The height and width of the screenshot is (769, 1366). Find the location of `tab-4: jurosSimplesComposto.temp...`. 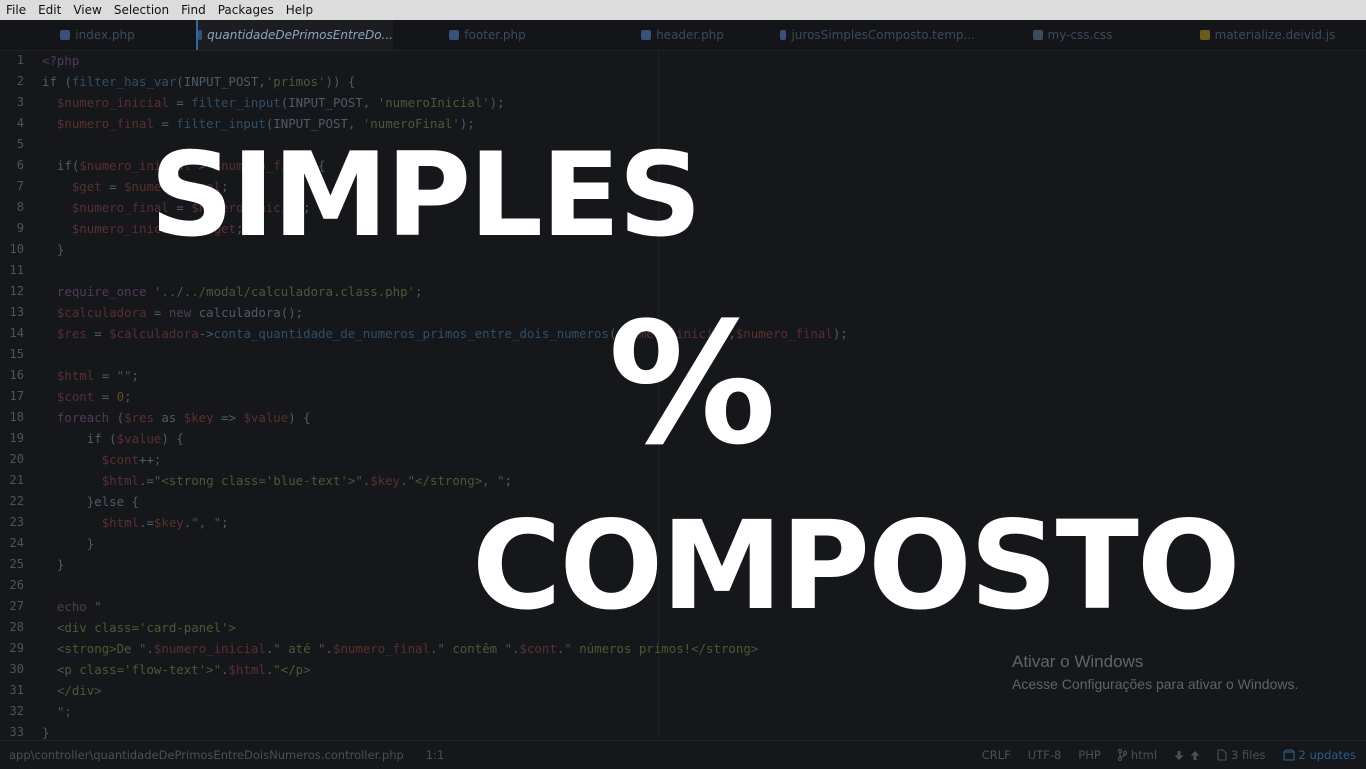

tab-4: jurosSimplesComposto.temp... is located at coordinates (877, 35).